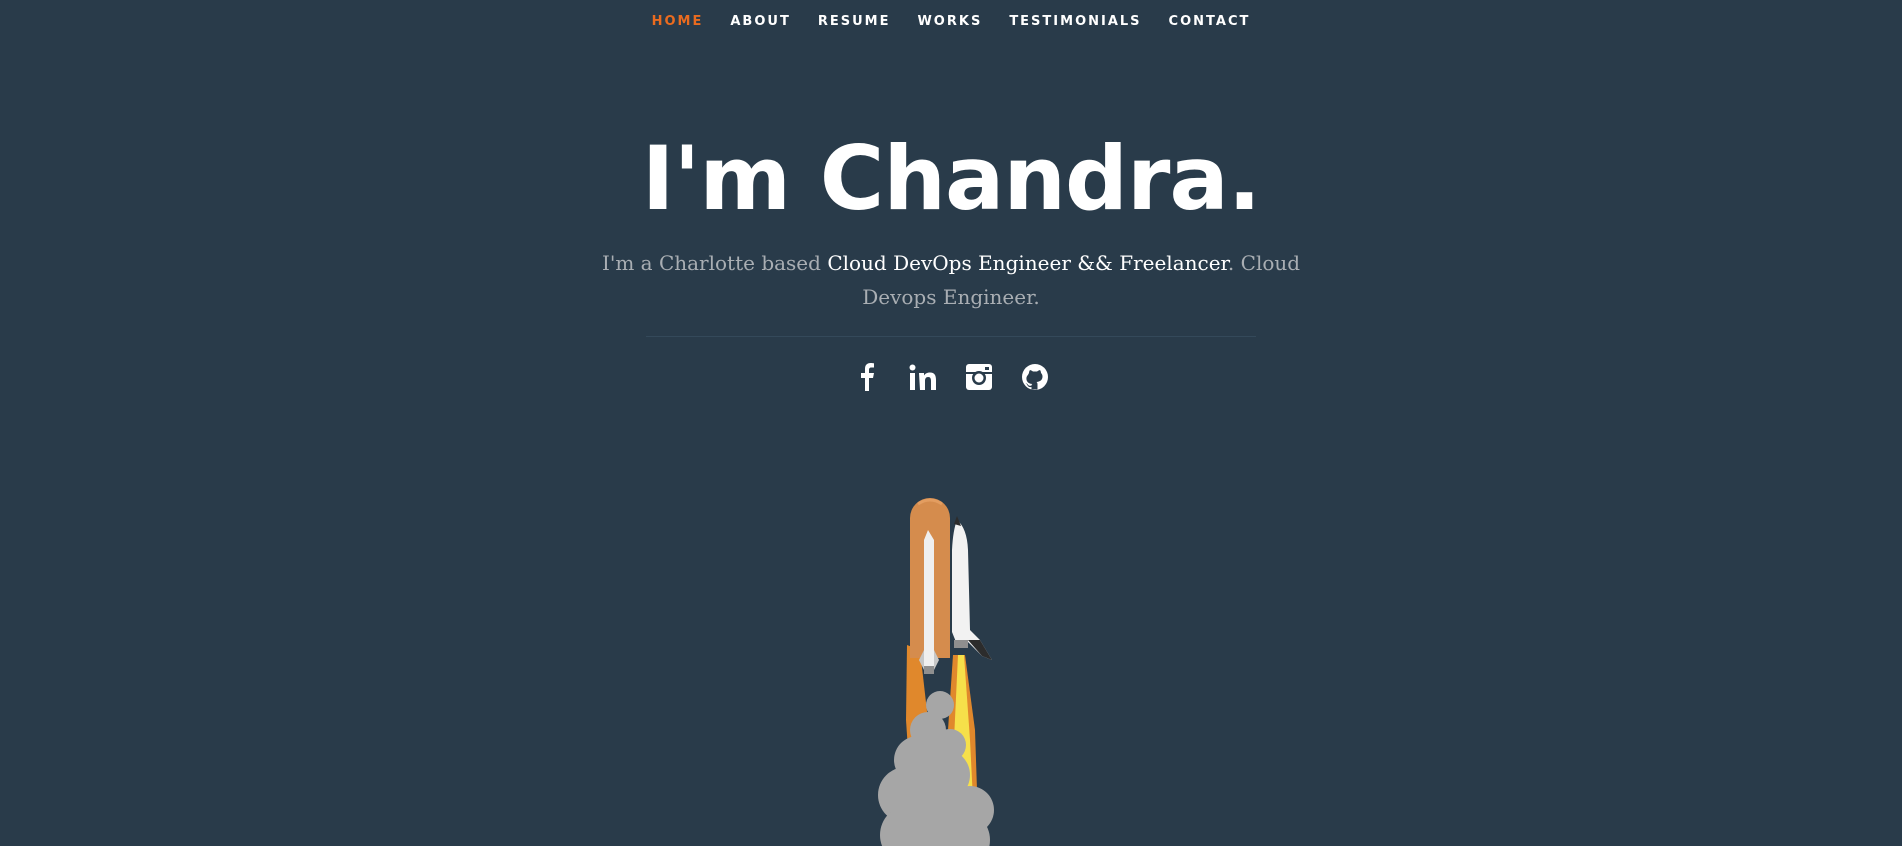  Describe the element at coordinates (951, 336) in the screenshot. I see `divider` at that location.